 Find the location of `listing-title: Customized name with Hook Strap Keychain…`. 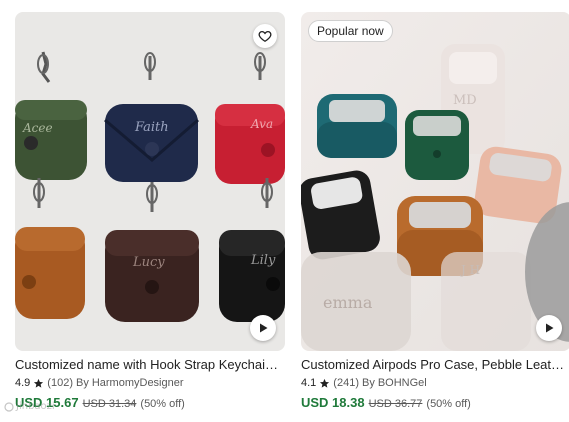

listing-title: Customized name with Hook Strap Keychain… is located at coordinates (150, 365).